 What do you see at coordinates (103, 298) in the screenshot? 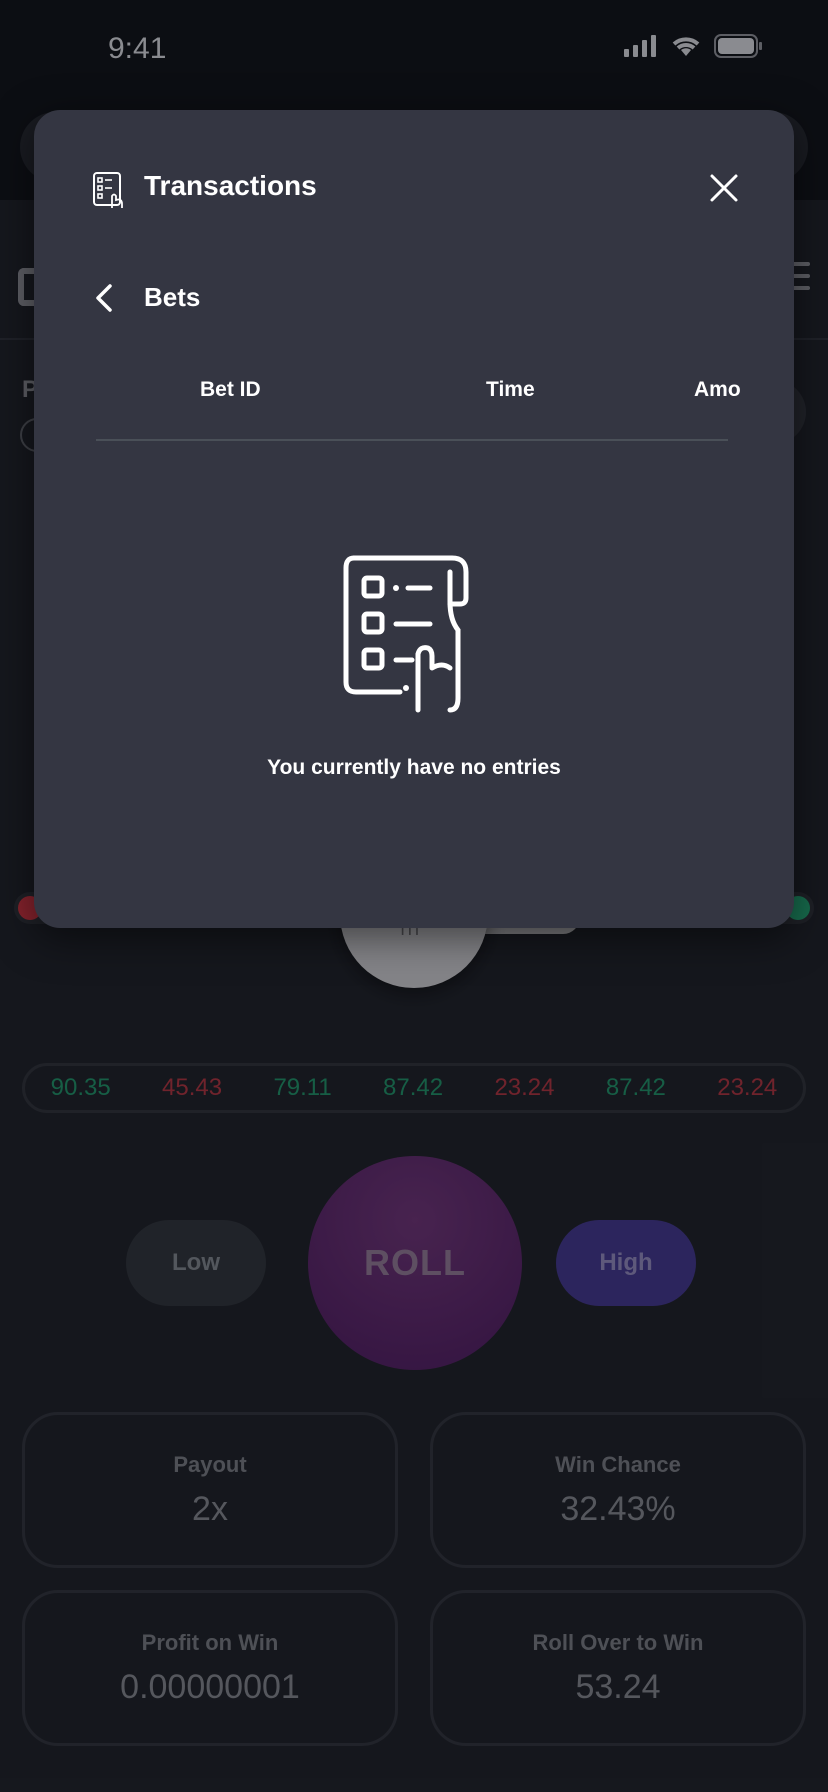
I see `back-chevron-icon` at bounding box center [103, 298].